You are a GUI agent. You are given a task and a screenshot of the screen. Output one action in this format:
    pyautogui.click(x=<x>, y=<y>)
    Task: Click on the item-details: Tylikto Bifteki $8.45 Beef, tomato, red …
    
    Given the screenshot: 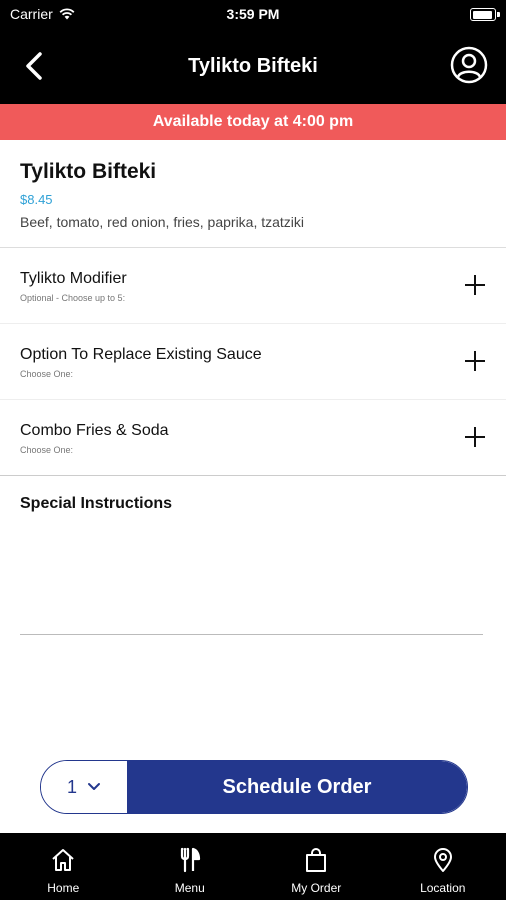 What is the action you would take?
    pyautogui.click(x=253, y=194)
    